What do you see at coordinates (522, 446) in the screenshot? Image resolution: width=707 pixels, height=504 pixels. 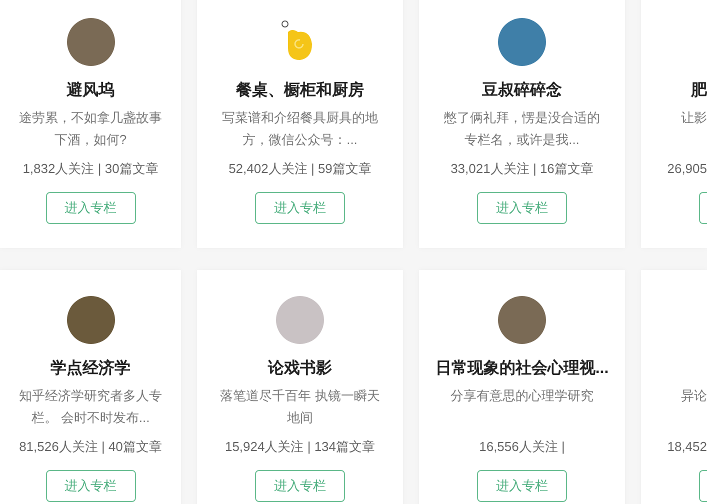 I see `follower-article-count: 16,556人关注 |` at bounding box center [522, 446].